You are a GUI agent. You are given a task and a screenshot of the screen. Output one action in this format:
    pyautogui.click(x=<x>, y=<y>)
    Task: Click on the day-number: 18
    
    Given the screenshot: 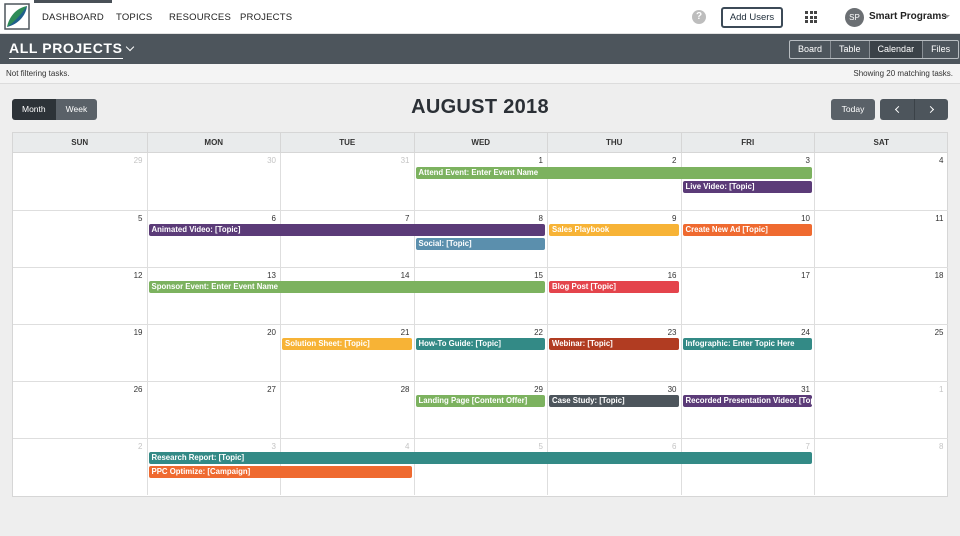 What is the action you would take?
    pyautogui.click(x=939, y=275)
    